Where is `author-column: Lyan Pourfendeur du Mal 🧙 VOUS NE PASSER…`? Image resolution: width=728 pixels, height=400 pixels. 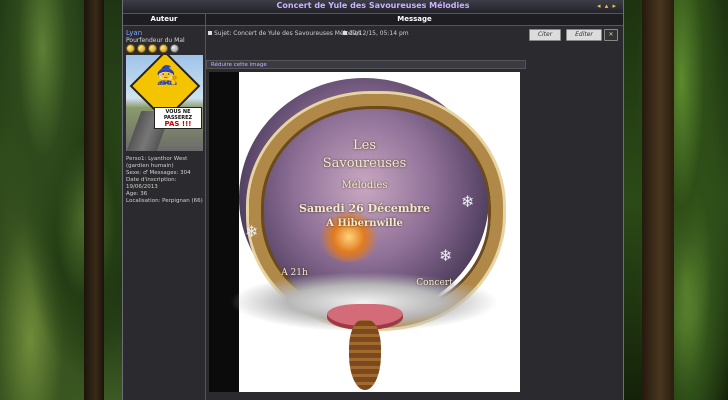 author-column: Lyan Pourfendeur du Mal 🧙 VOUS NE PASSER… is located at coordinates (164, 213).